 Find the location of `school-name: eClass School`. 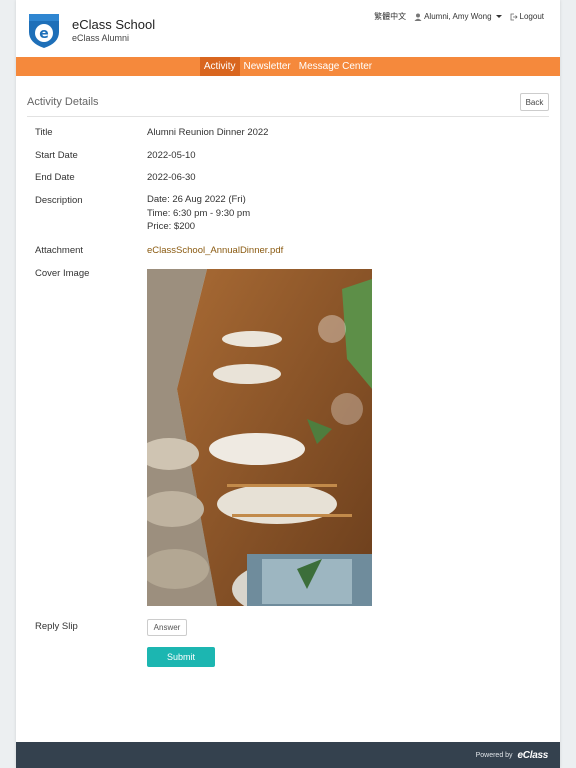

school-name: eClass School is located at coordinates (114, 24).